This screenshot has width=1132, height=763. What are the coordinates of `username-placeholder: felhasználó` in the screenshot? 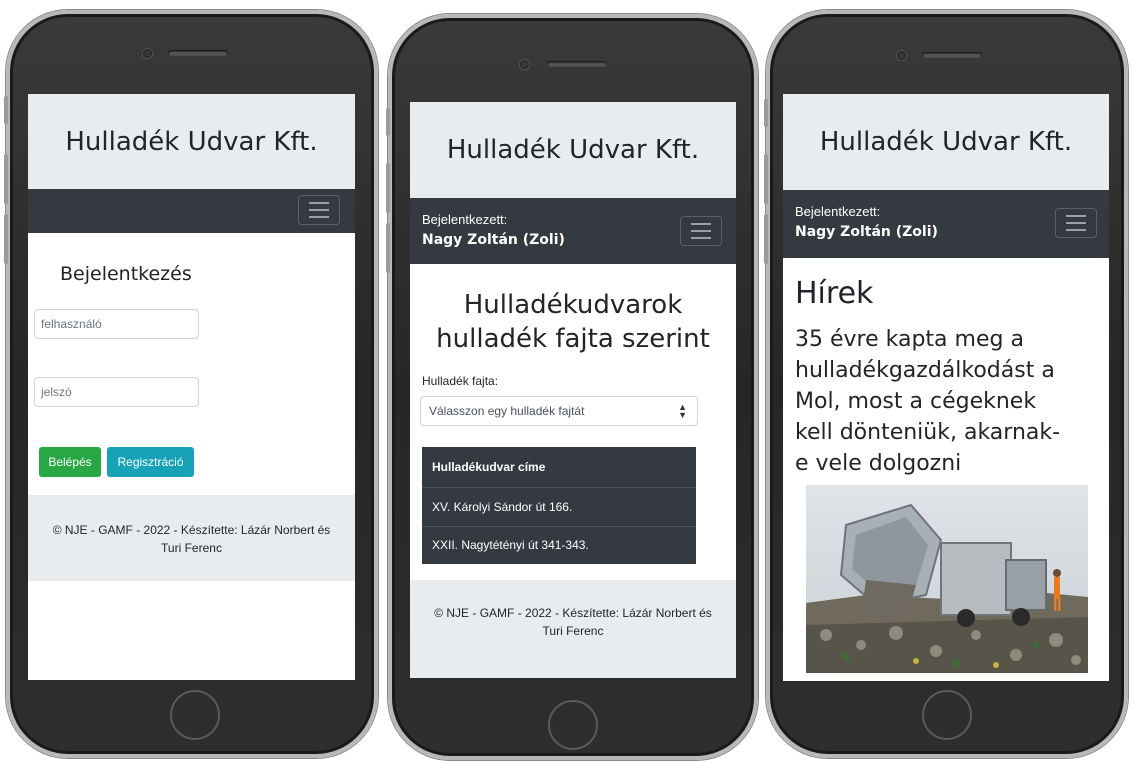 It's located at (71, 324).